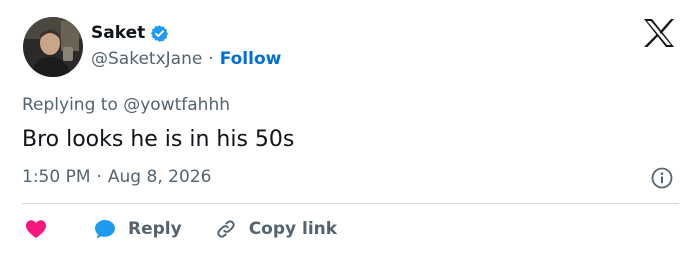 This screenshot has height=256, width=700. Describe the element at coordinates (105, 229) in the screenshot. I see `speech-bubble-icon` at that location.